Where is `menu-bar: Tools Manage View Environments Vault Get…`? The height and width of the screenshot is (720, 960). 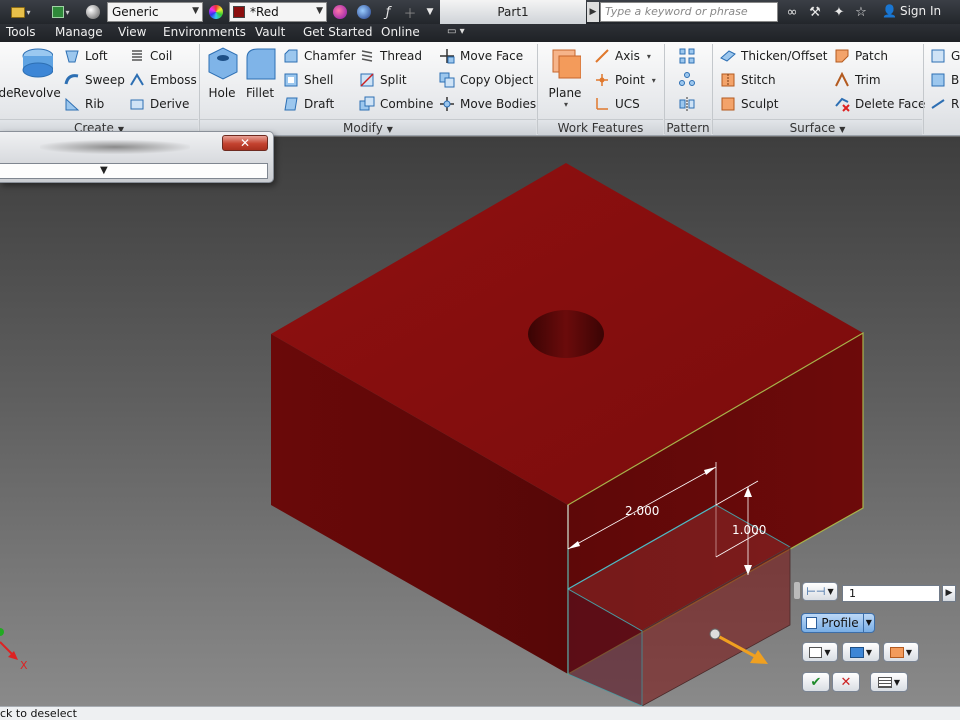
menu-bar: Tools Manage View Environments Vault Get… is located at coordinates (480, 33).